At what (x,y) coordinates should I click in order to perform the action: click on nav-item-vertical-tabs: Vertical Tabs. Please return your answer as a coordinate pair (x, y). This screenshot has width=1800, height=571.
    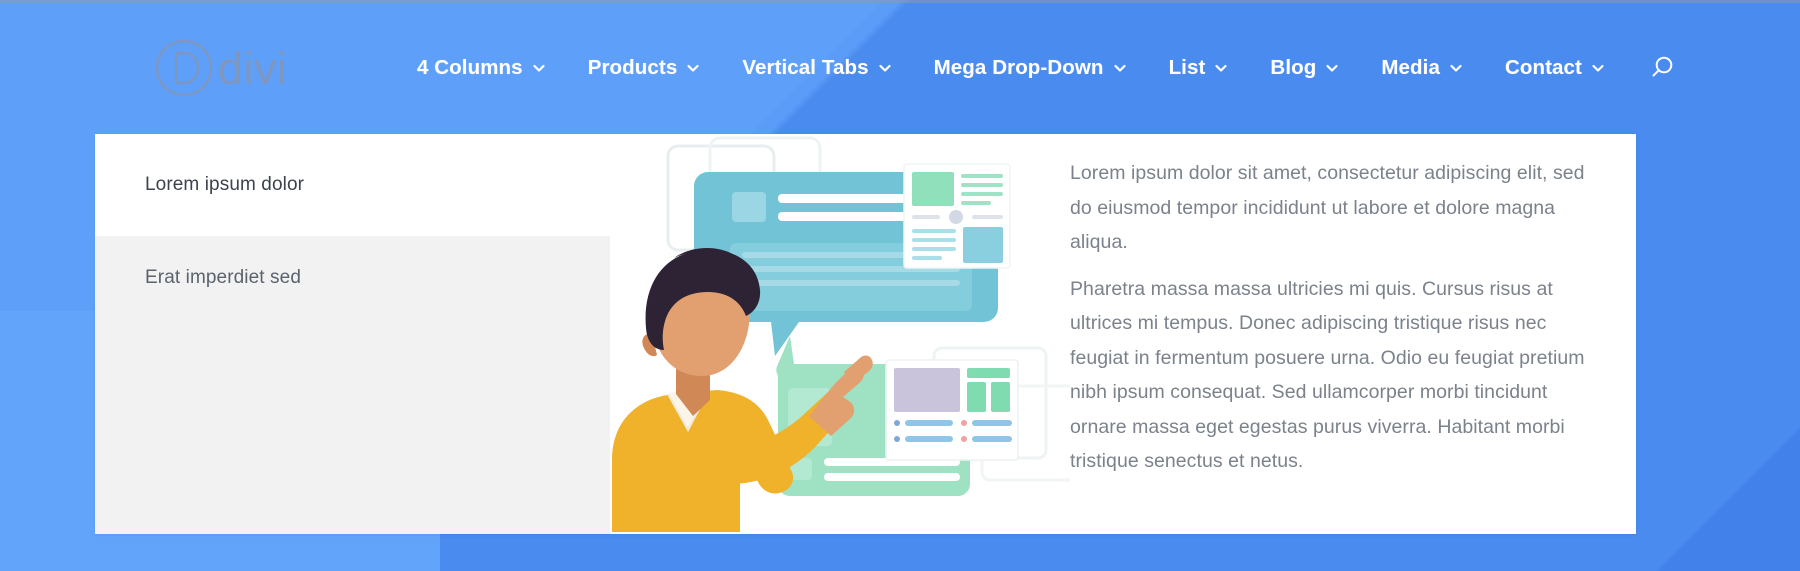
    Looking at the image, I should click on (816, 68).